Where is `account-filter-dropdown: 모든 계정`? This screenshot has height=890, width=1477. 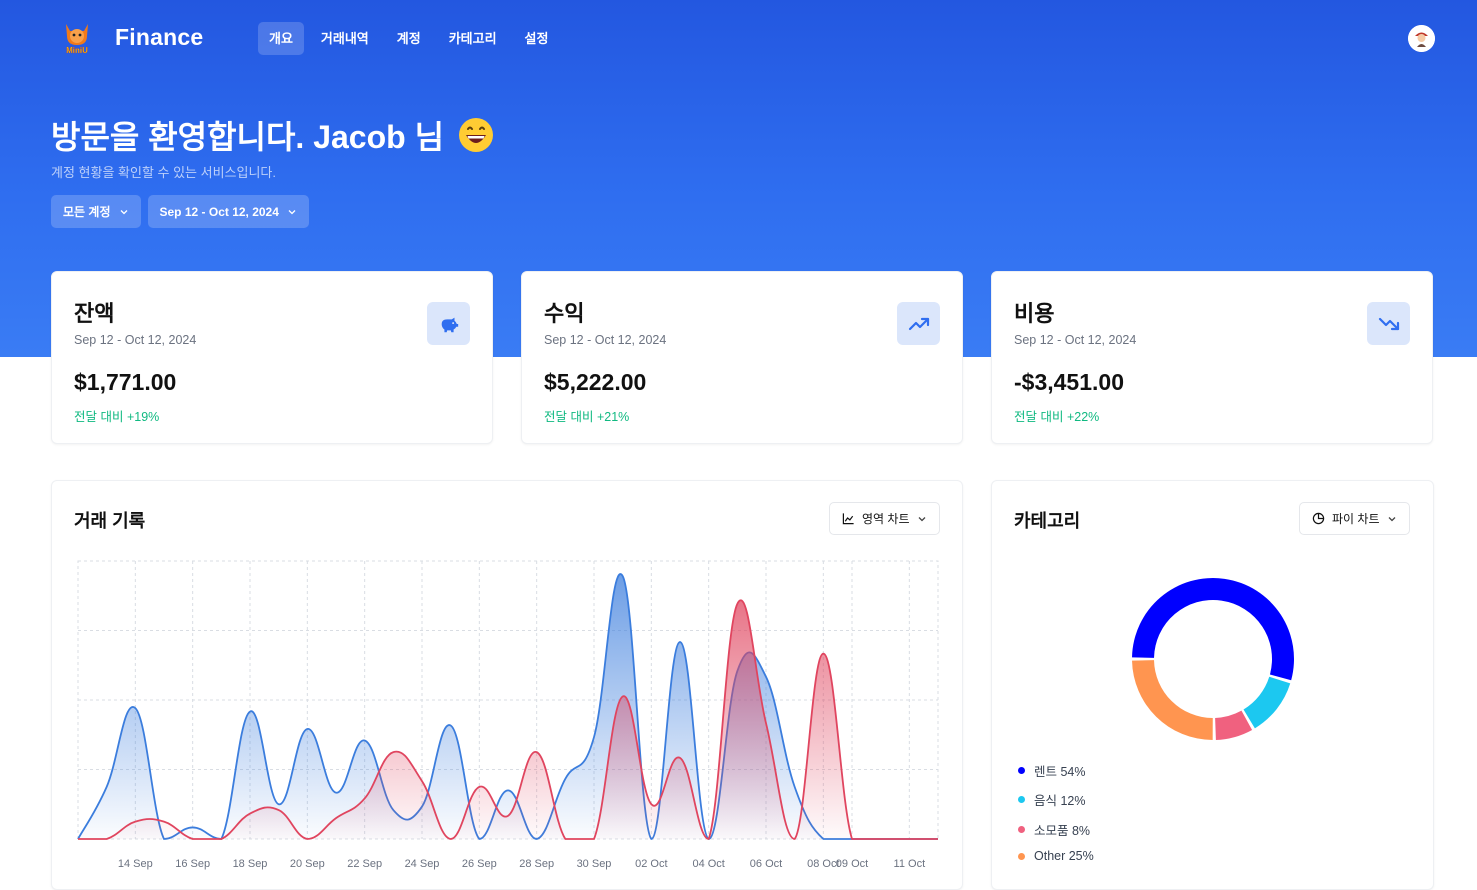 account-filter-dropdown: 모든 계정 is located at coordinates (96, 211).